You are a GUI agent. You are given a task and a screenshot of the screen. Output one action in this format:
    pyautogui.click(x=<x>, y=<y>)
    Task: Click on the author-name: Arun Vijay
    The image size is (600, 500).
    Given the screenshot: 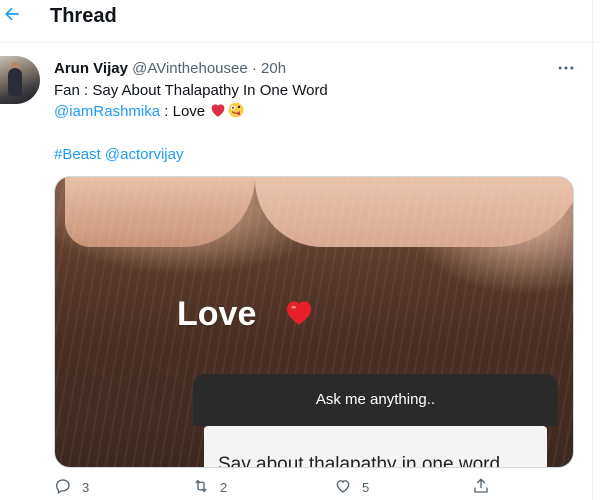 What is the action you would take?
    pyautogui.click(x=91, y=68)
    